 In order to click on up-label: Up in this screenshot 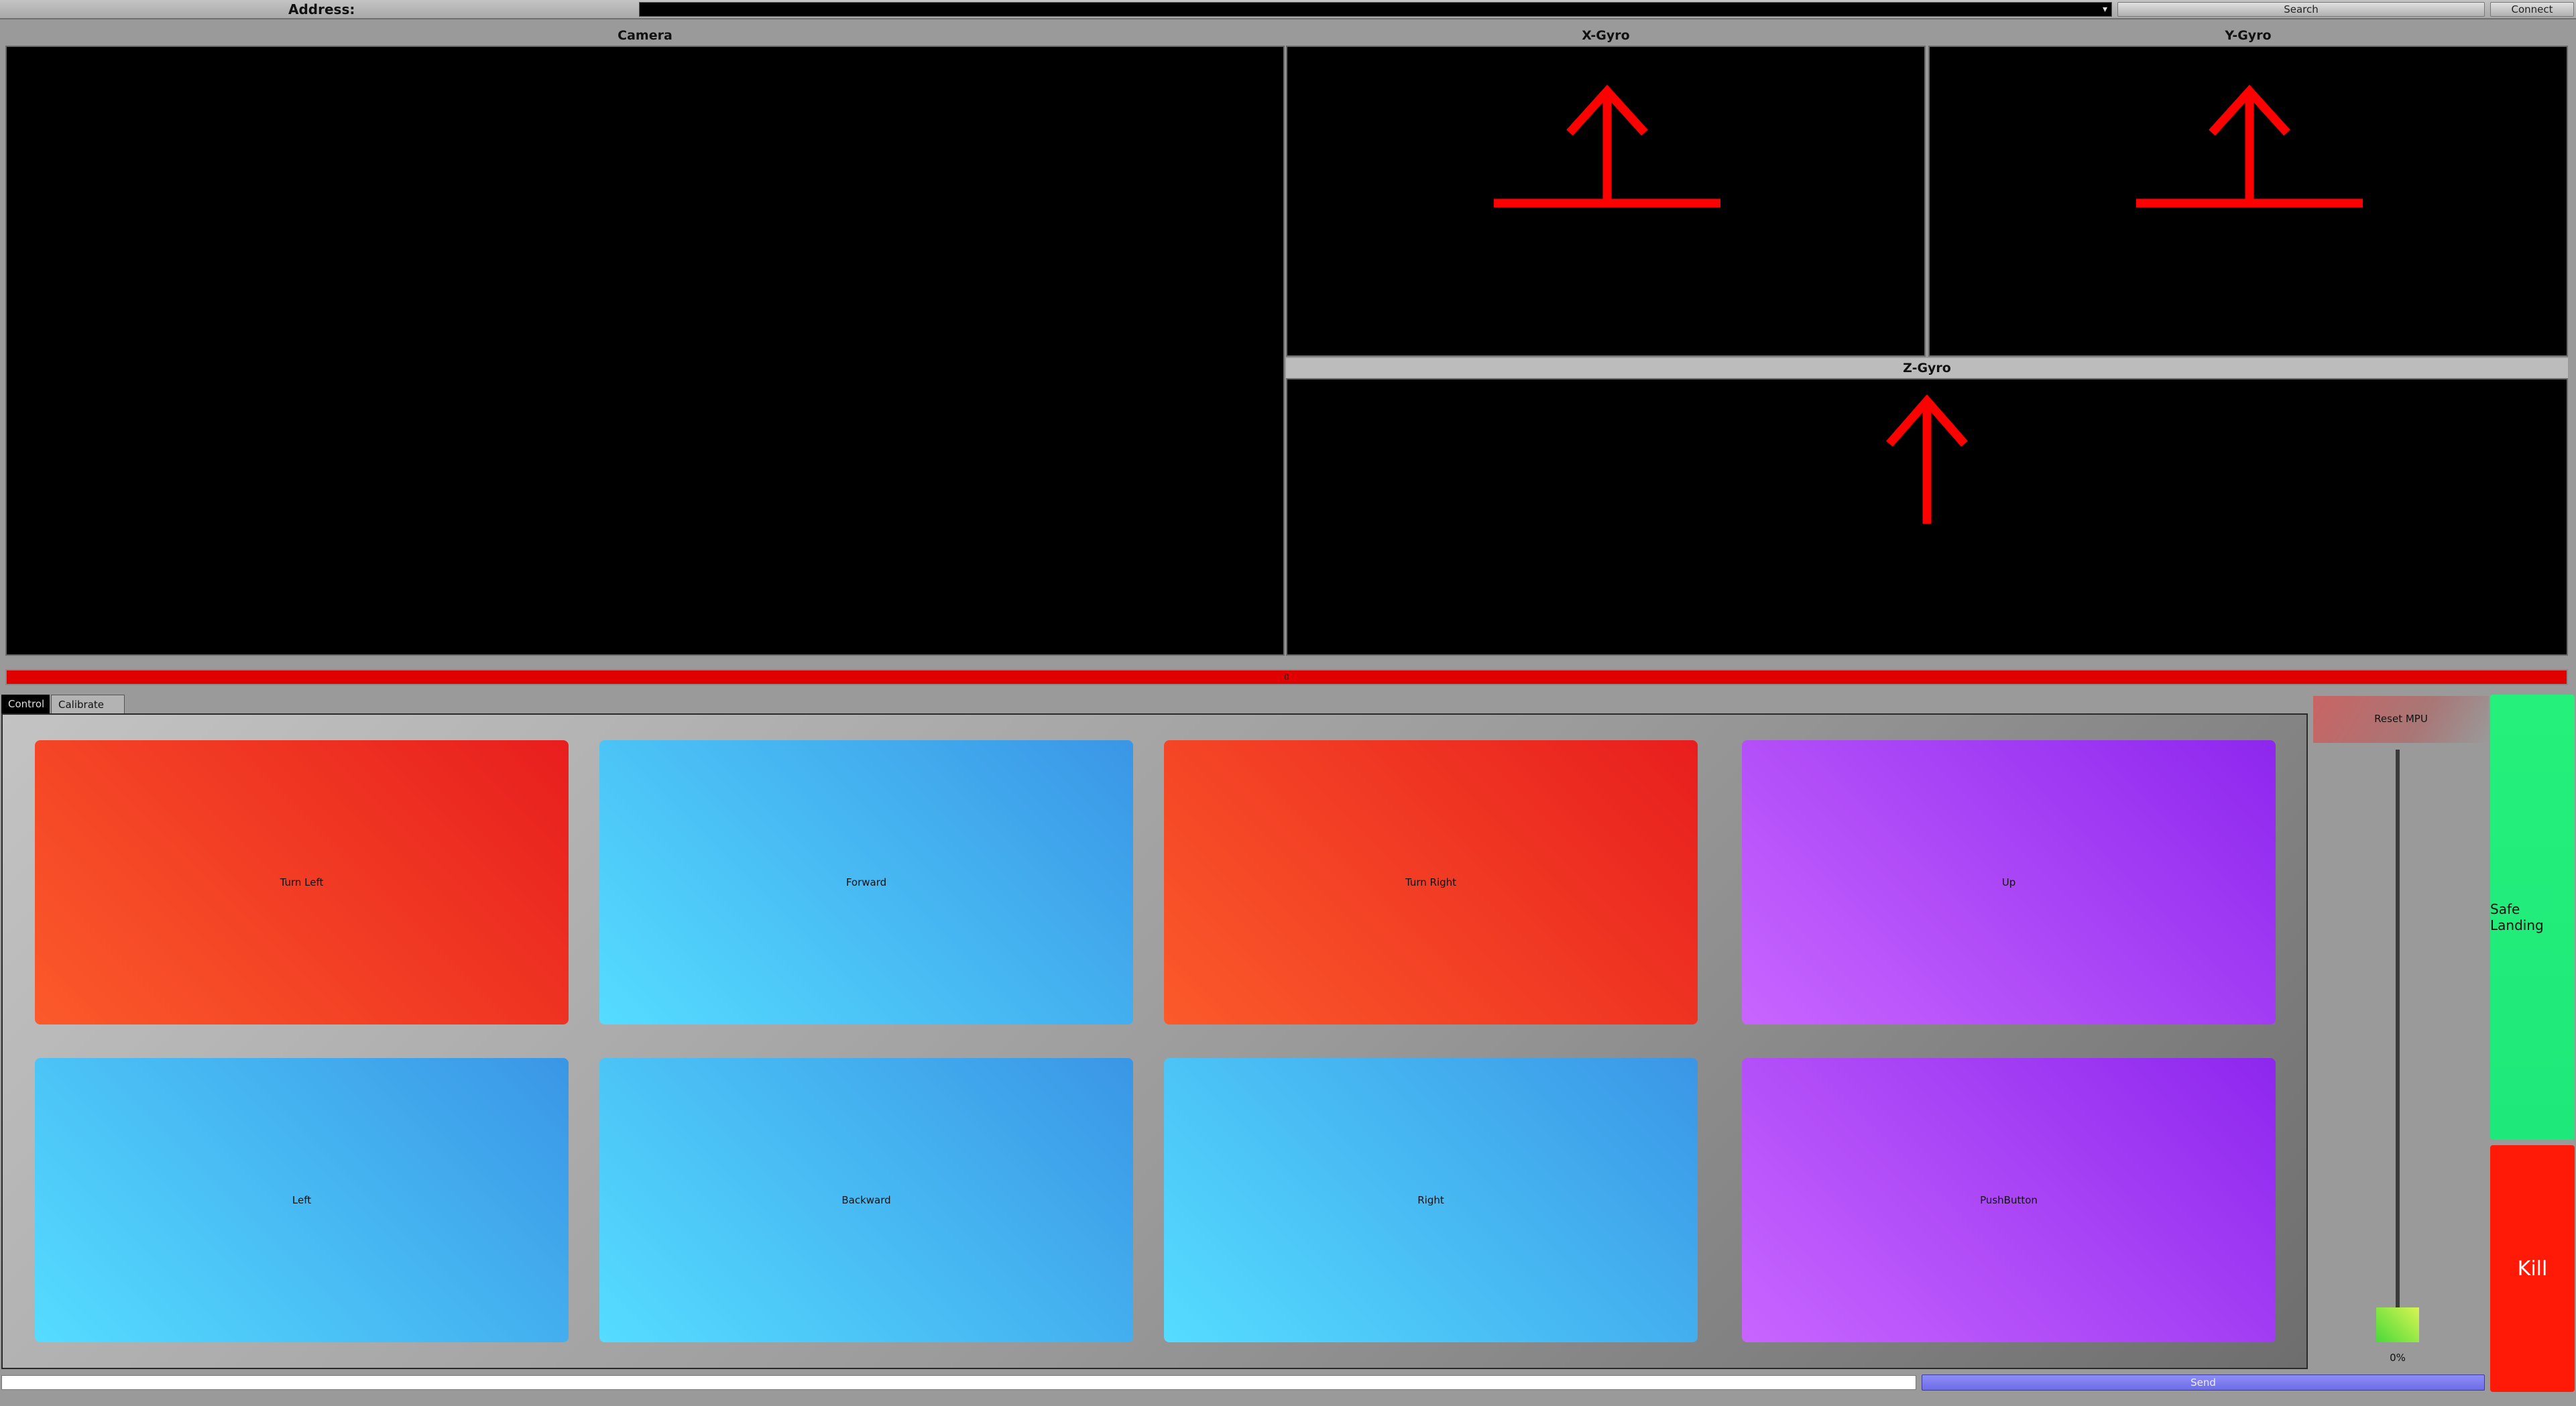, I will do `click(2008, 882)`.